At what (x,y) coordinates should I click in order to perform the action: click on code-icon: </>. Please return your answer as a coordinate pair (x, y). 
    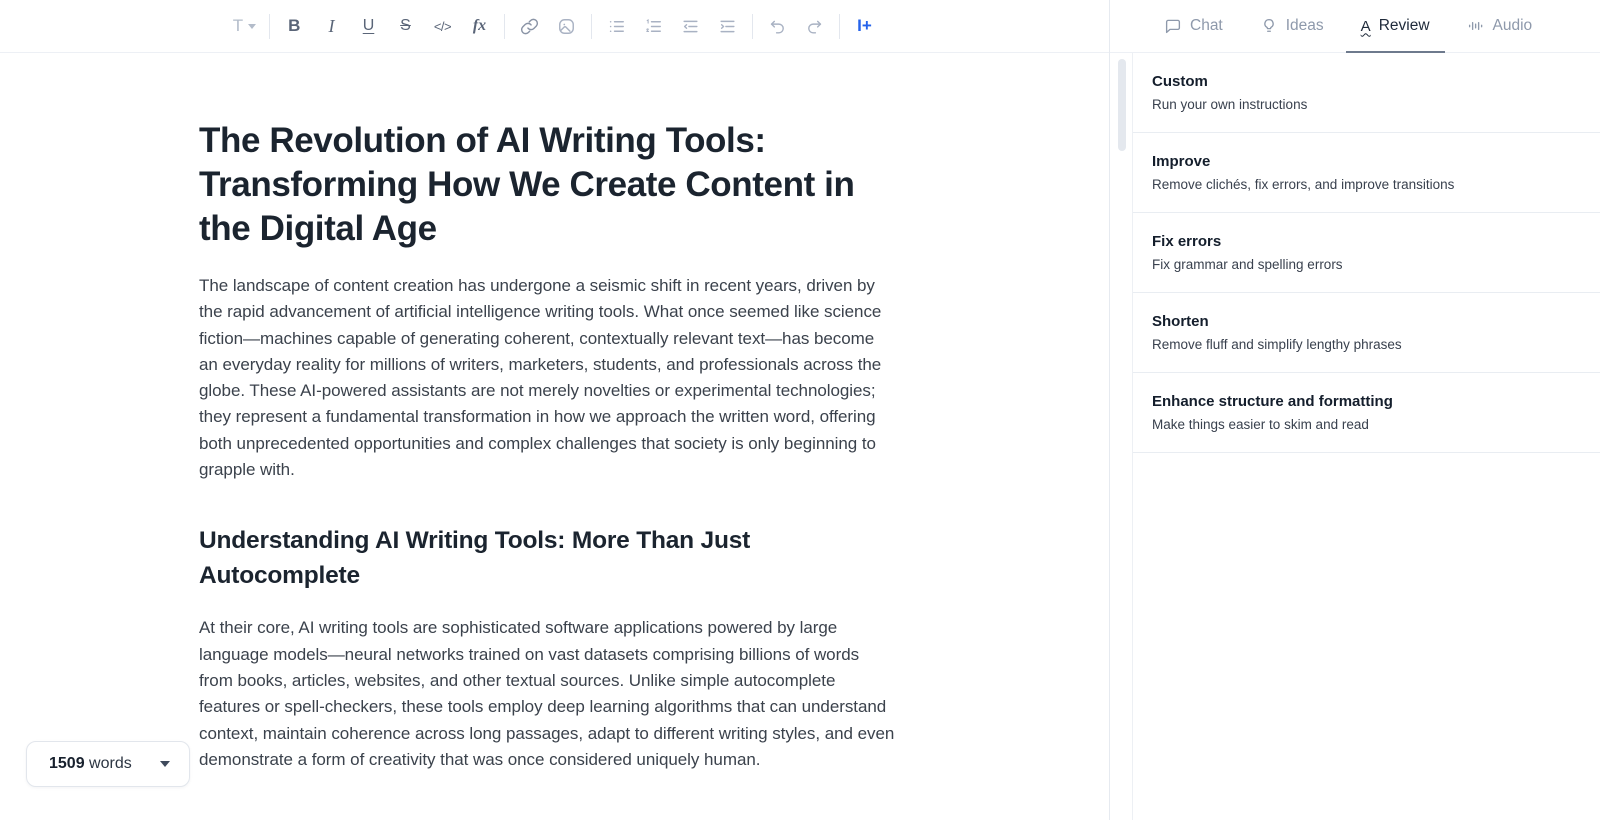
    Looking at the image, I should click on (442, 26).